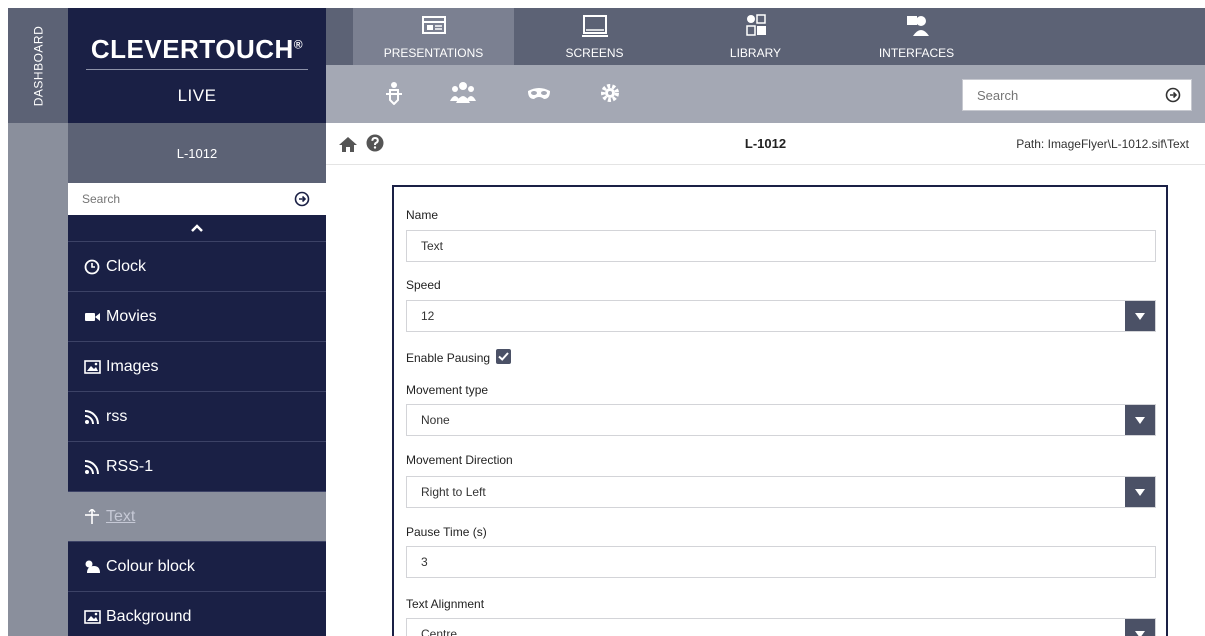  Describe the element at coordinates (755, 53) in the screenshot. I see `tab-library-label: LIBRARY` at that location.